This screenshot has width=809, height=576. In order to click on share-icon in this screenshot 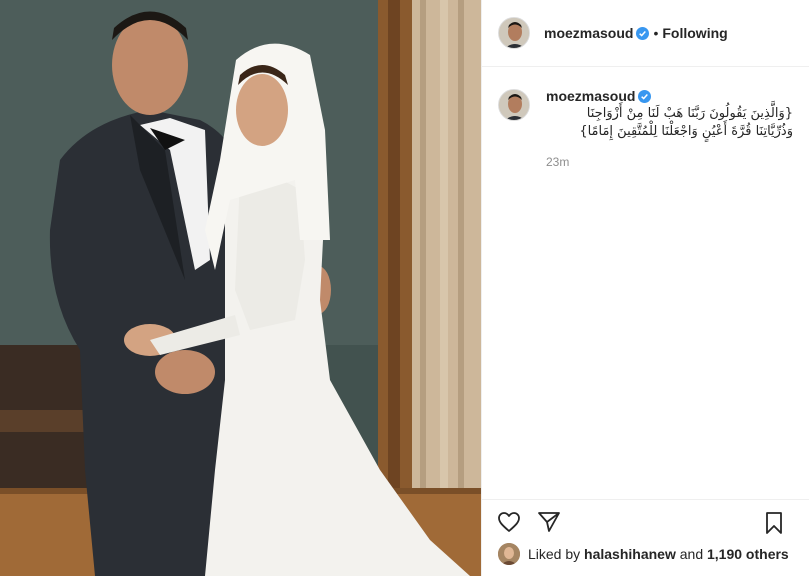, I will do `click(549, 522)`.